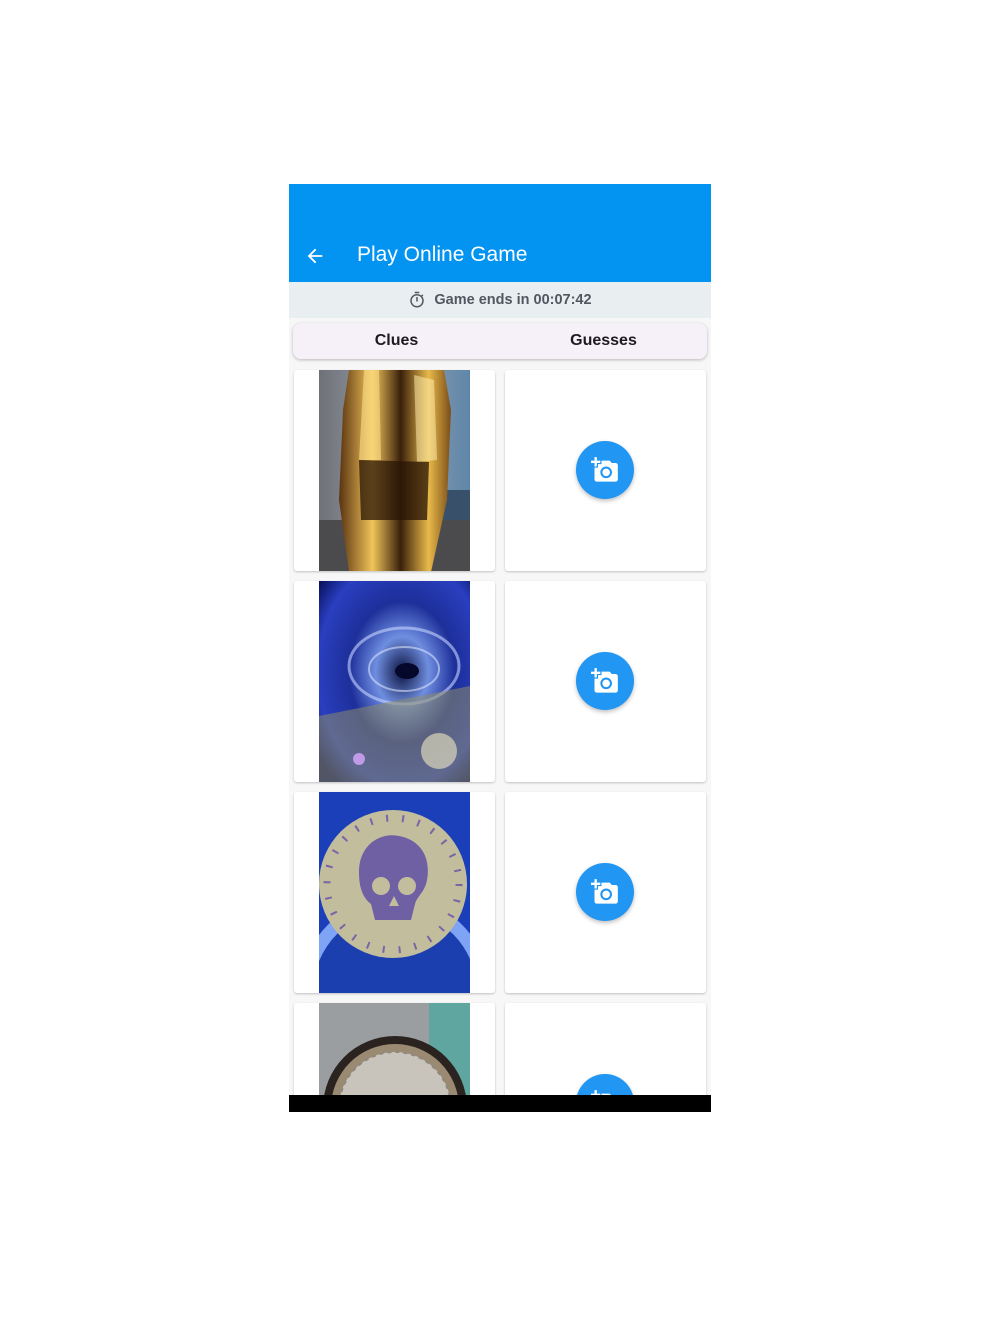  What do you see at coordinates (603, 341) in the screenshot?
I see `tab-guesses: Guesses` at bounding box center [603, 341].